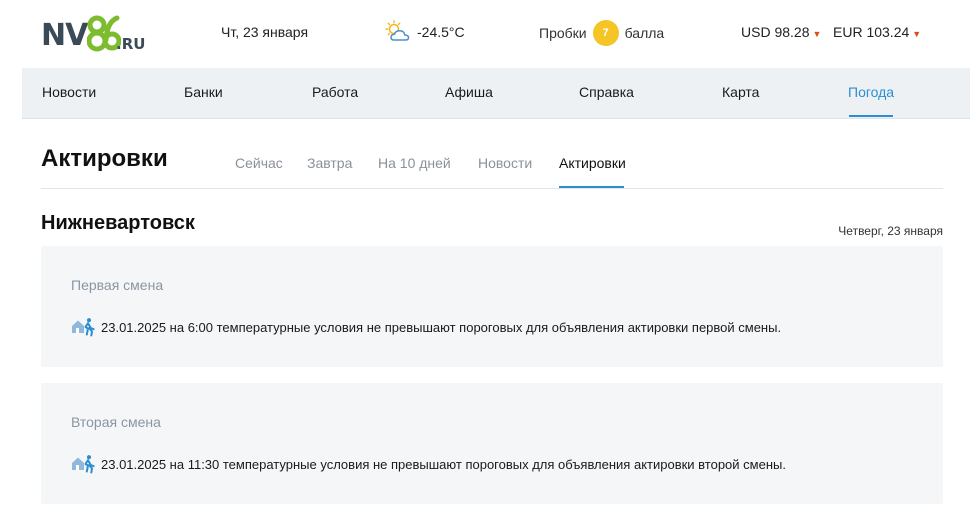  Describe the element at coordinates (563, 33) in the screenshot. I see `traffic-label: Пробки` at that location.